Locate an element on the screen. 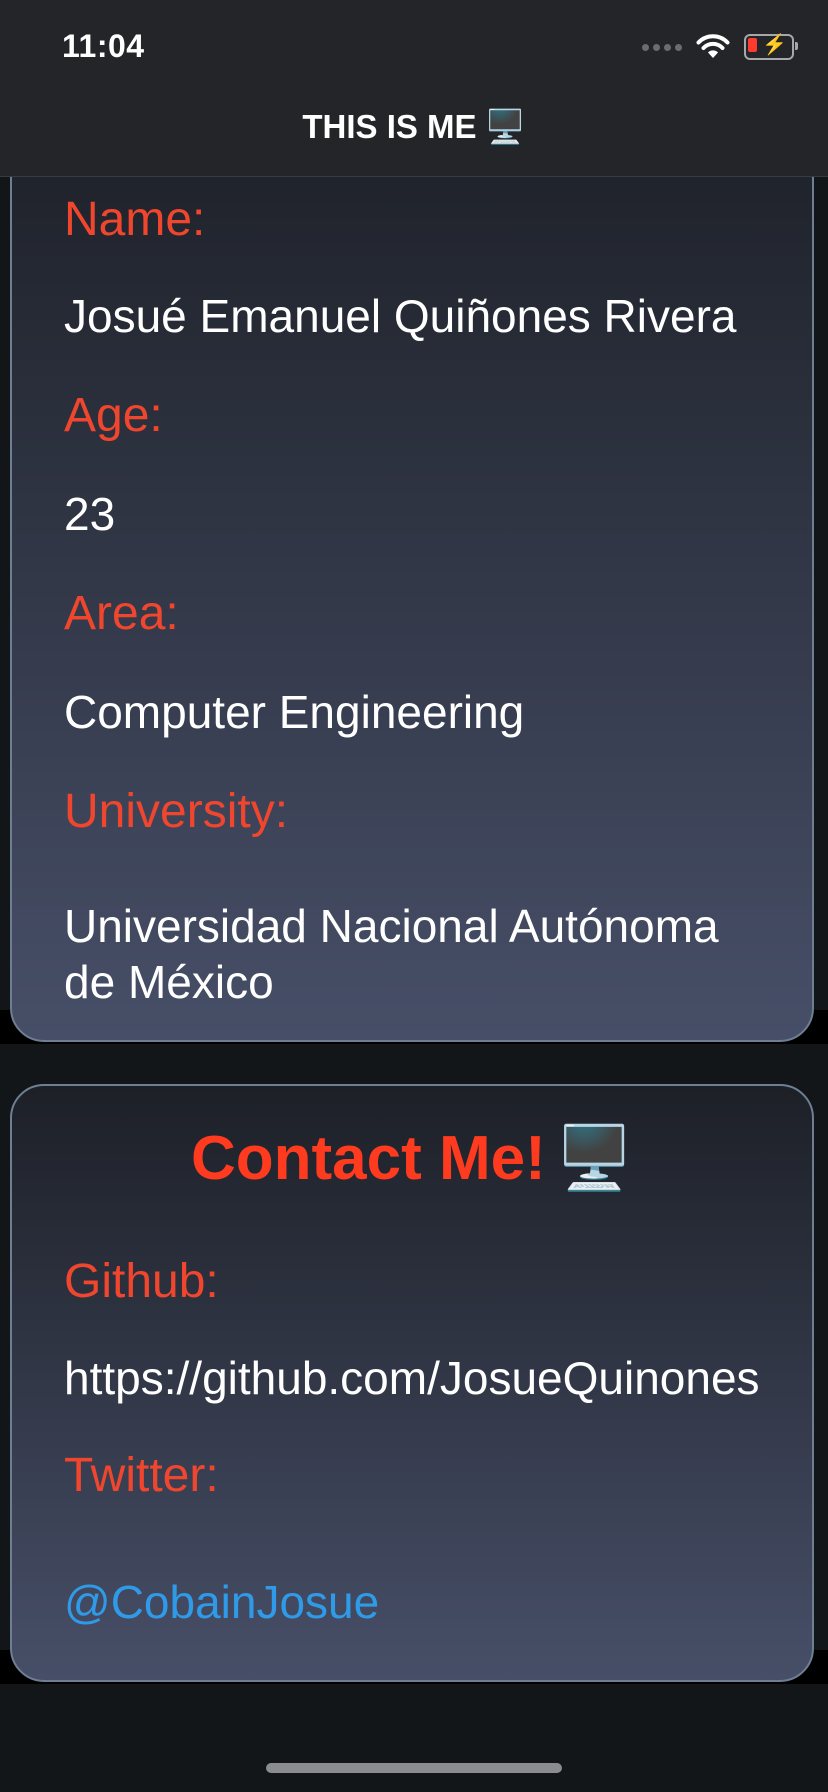 The width and height of the screenshot is (828, 1792). page-title: THIS IS ME 🖥️ is located at coordinates (414, 127).